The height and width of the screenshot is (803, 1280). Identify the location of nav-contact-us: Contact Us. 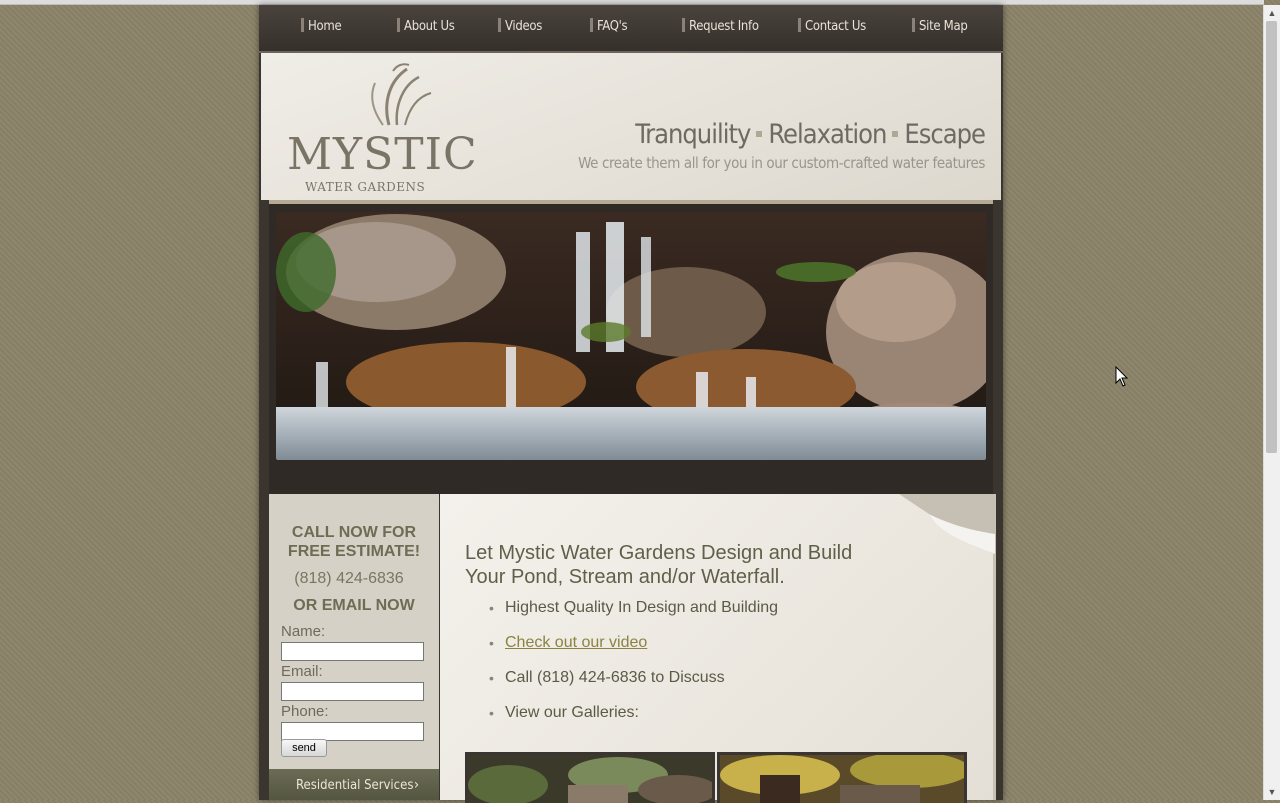
(832, 27).